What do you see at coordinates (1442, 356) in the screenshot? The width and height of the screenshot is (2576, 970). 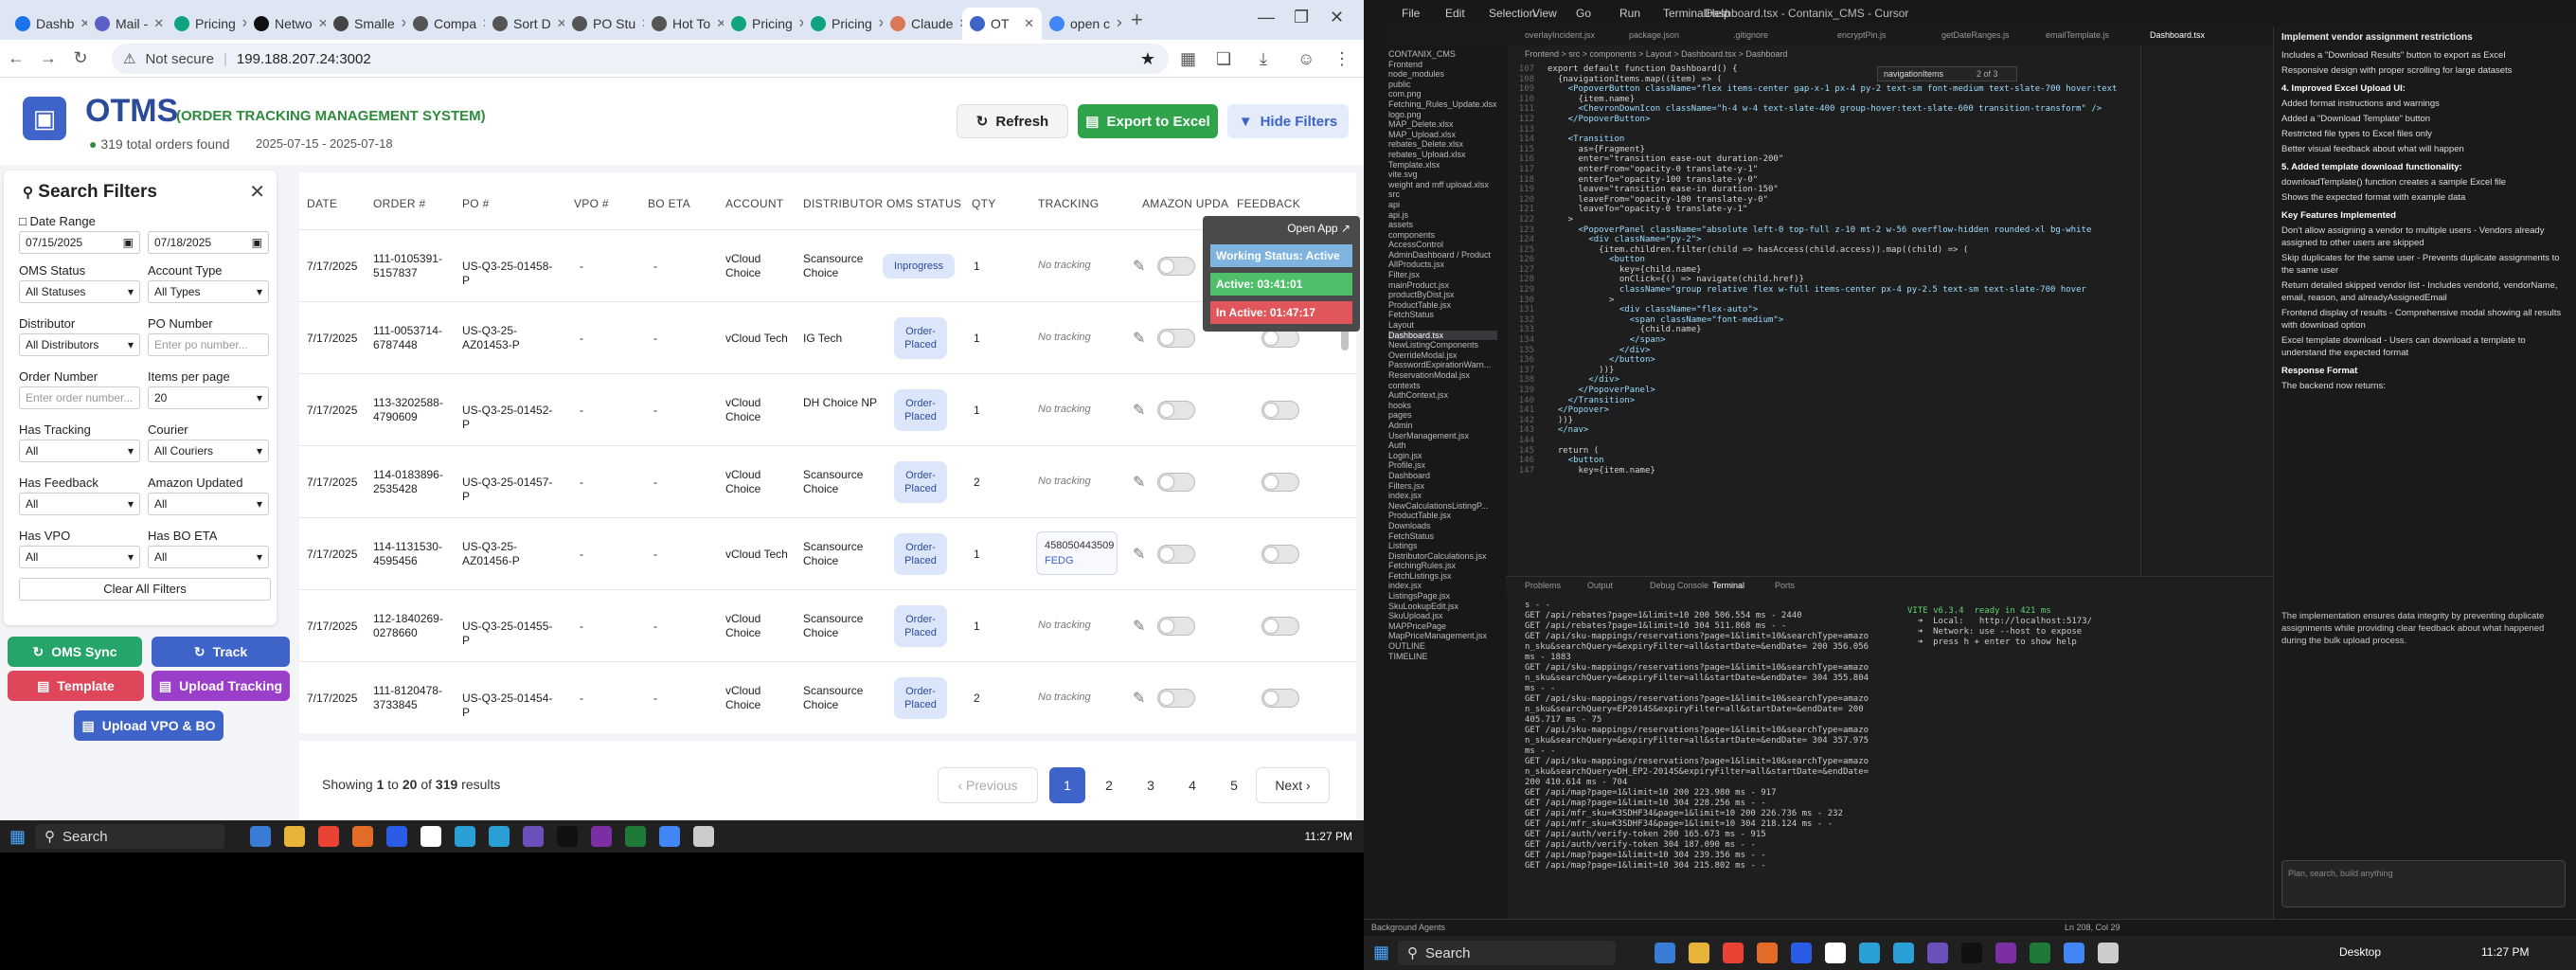 I see `tree-item: OverrideModal.jsx` at bounding box center [1442, 356].